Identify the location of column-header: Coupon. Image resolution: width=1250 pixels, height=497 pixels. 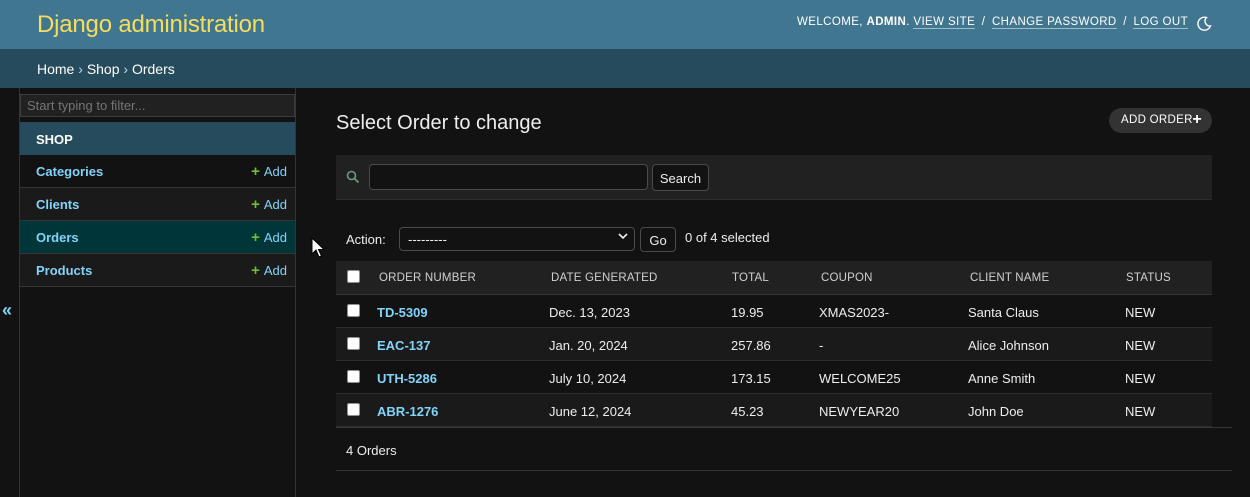
(847, 278).